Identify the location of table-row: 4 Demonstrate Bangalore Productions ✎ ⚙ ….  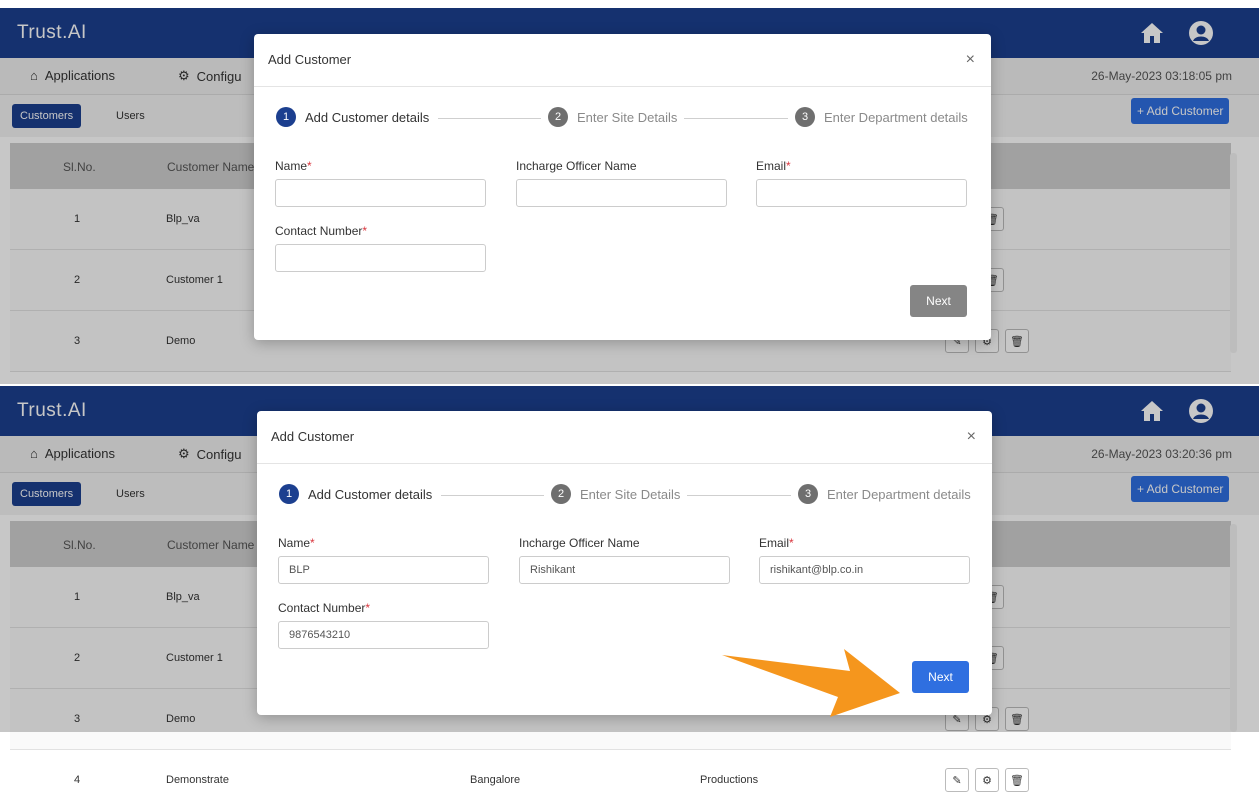
(620, 772).